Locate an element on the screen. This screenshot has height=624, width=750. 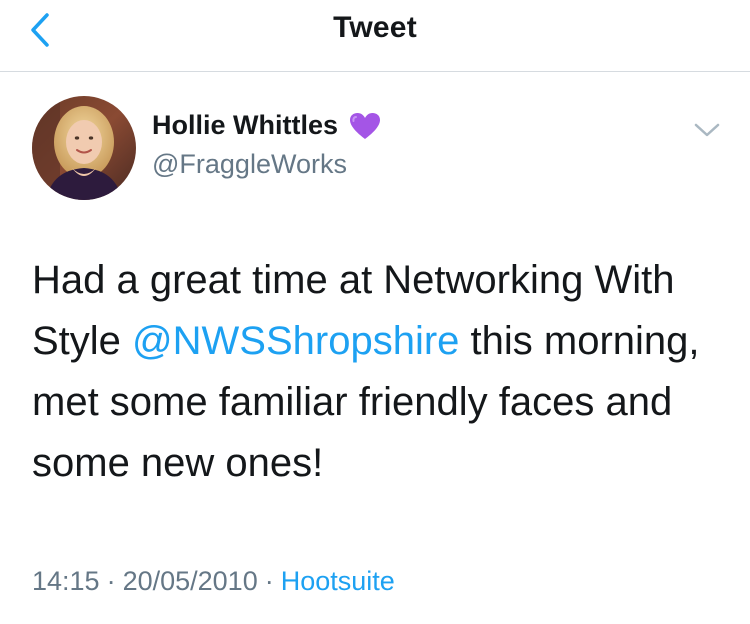
avatar is located at coordinates (84, 148).